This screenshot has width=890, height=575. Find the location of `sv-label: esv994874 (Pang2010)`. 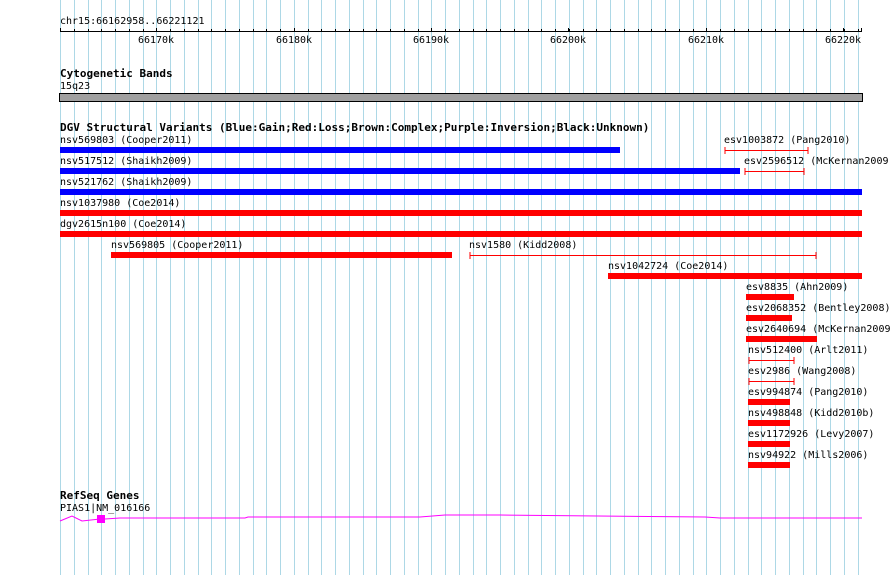

sv-label: esv994874 (Pang2010) is located at coordinates (808, 392).